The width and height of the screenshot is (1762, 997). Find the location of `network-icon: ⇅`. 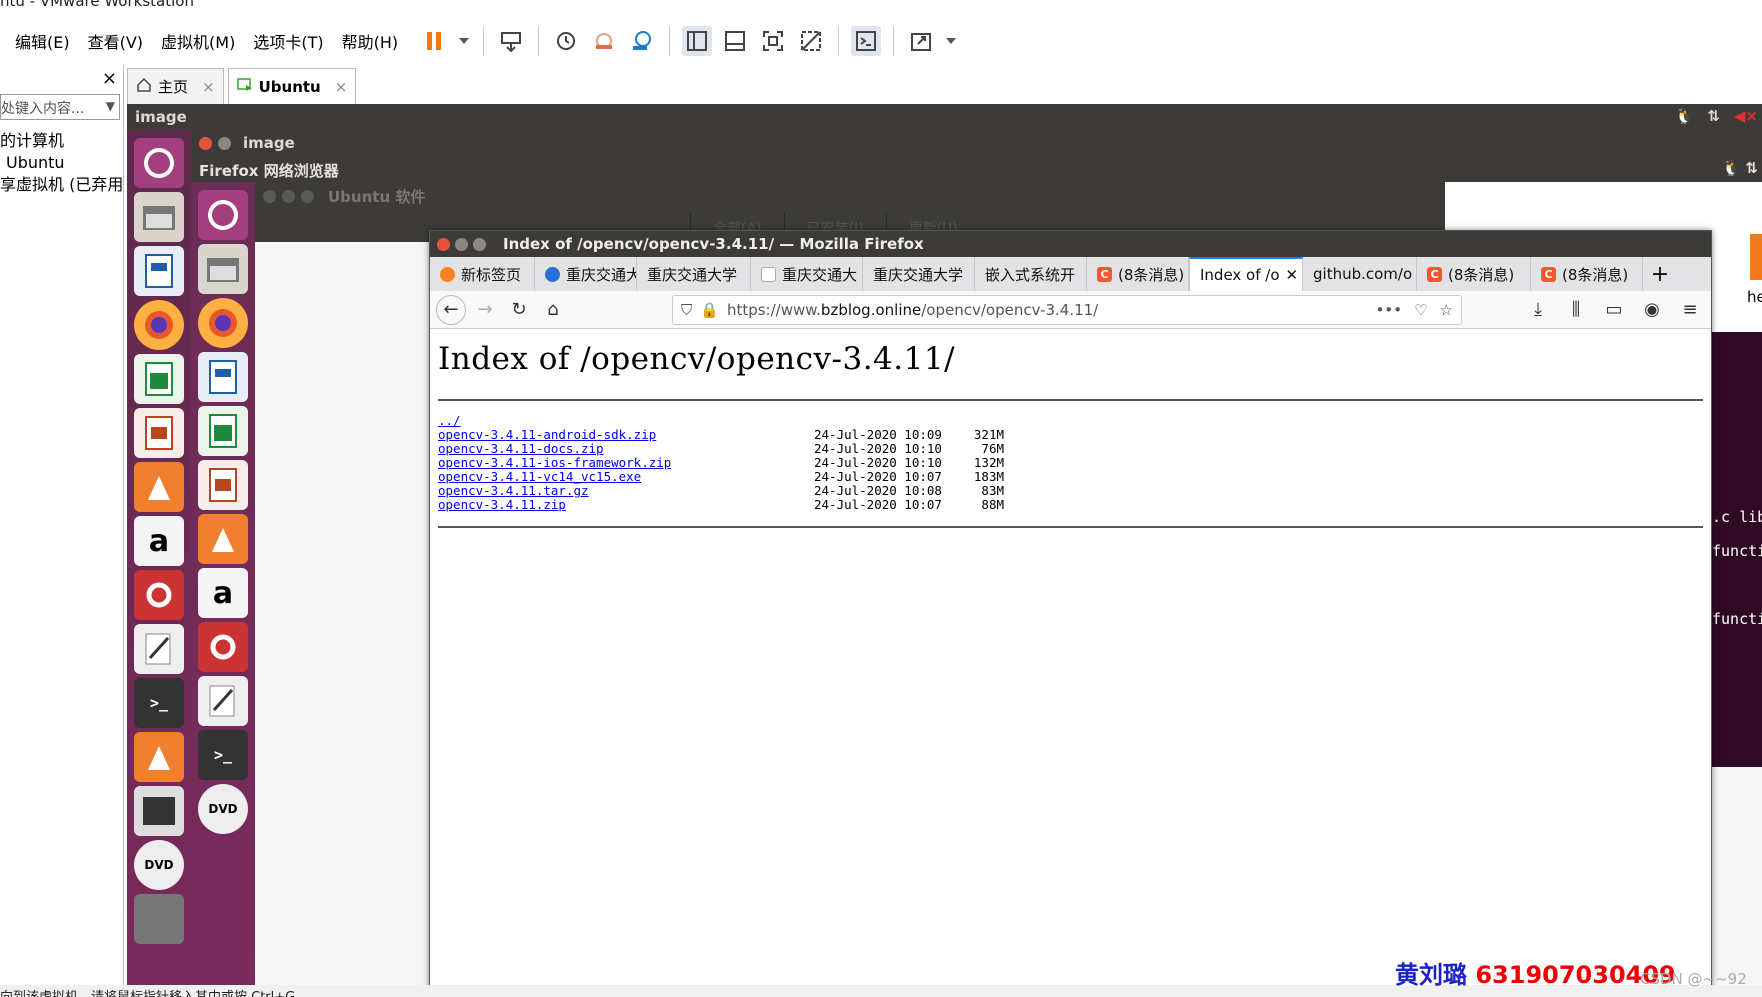

network-icon: ⇅ is located at coordinates (1713, 116).